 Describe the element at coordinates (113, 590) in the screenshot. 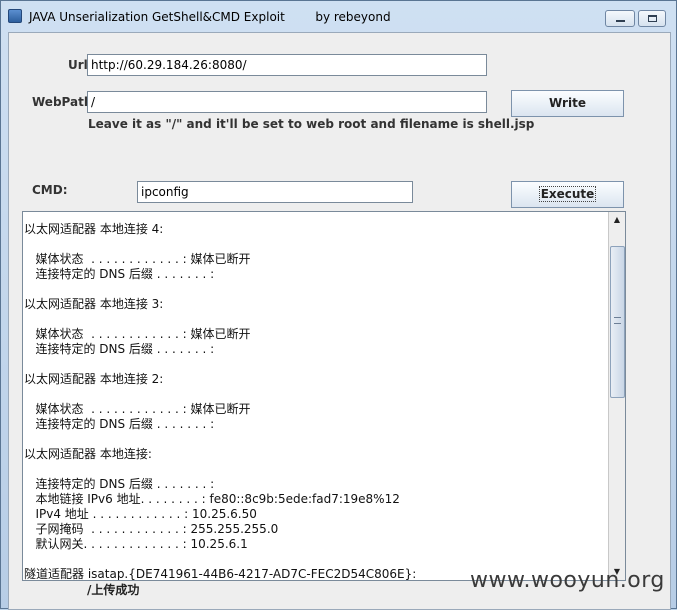

I see `status-message: /上传成功` at that location.